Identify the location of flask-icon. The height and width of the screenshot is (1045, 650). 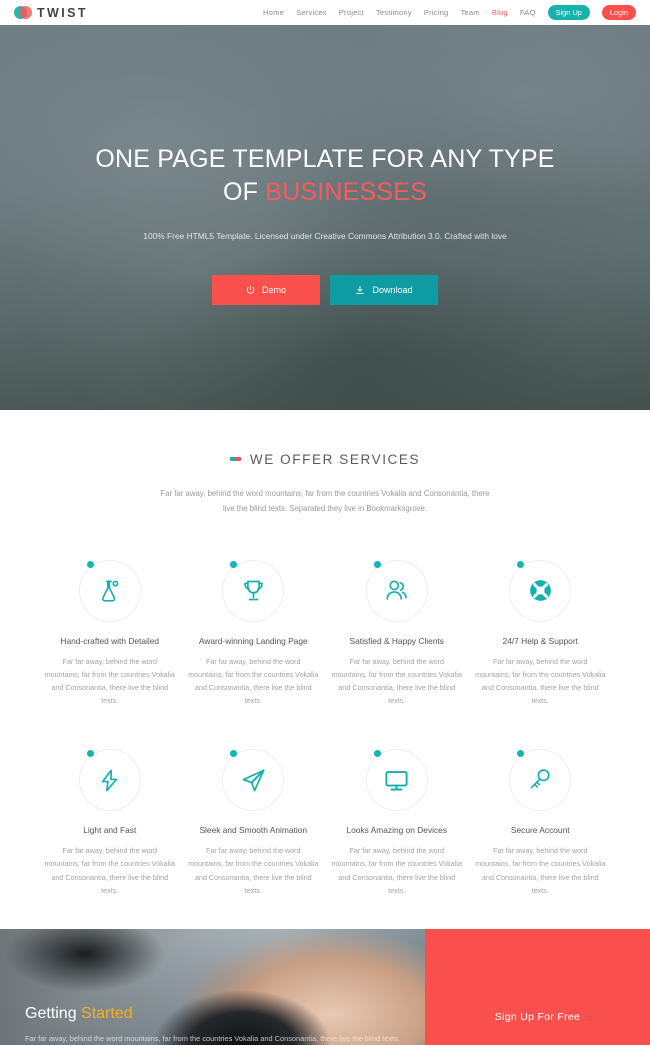
(109, 590).